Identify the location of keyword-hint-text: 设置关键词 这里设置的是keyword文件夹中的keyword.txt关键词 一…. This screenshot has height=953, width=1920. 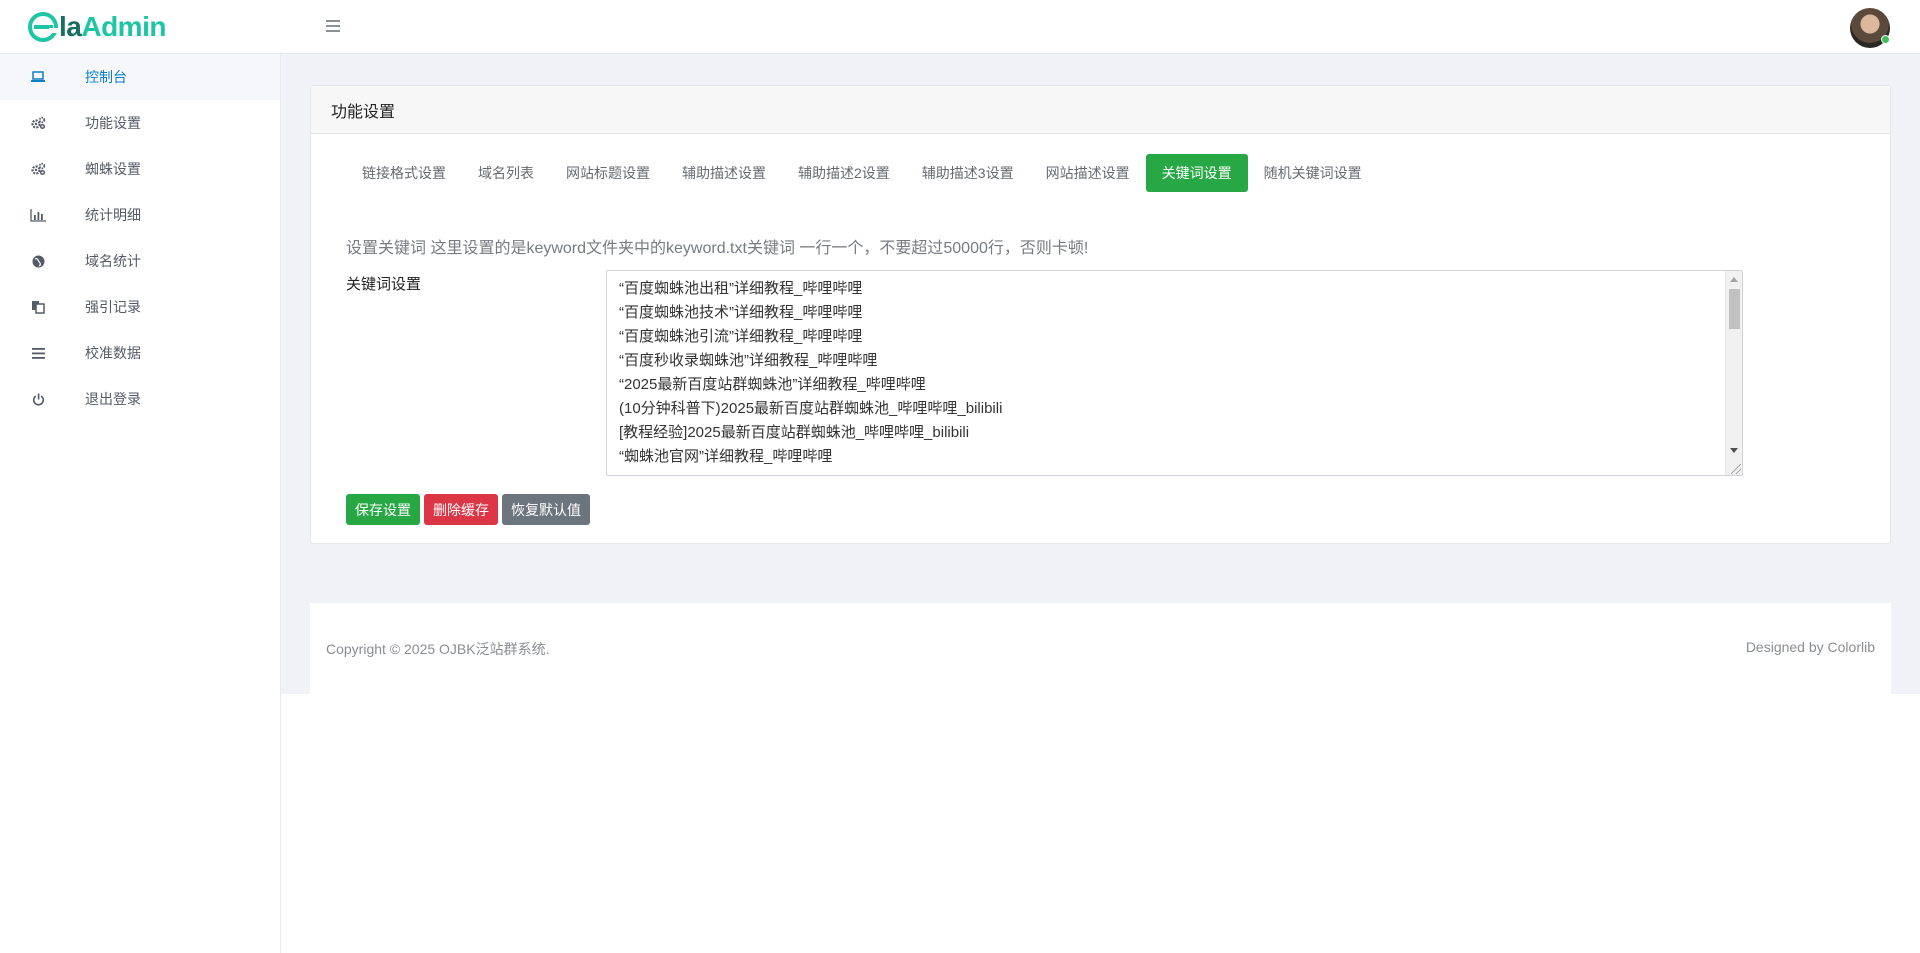
(717, 248).